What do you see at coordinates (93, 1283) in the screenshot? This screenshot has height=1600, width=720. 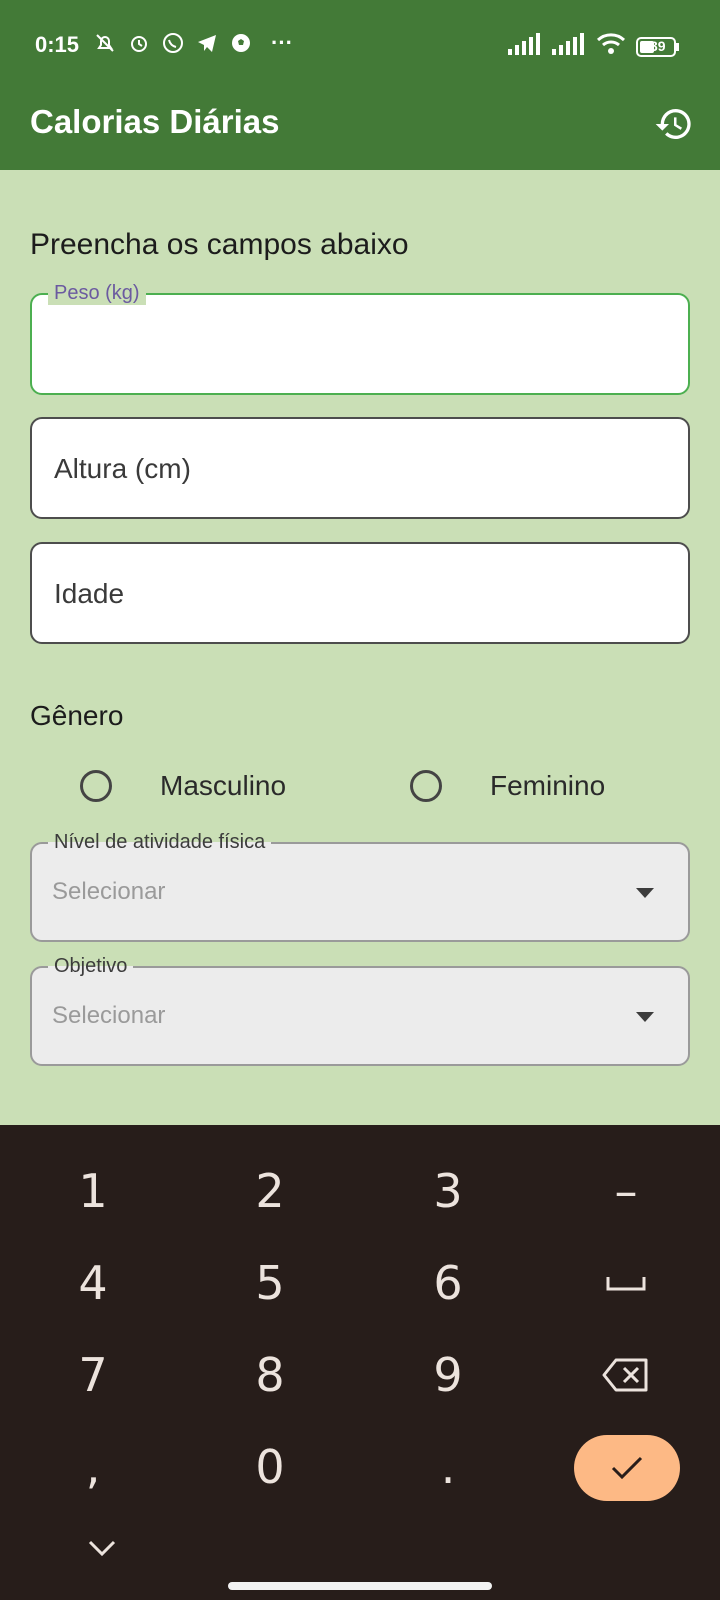 I see `key-4: 4` at bounding box center [93, 1283].